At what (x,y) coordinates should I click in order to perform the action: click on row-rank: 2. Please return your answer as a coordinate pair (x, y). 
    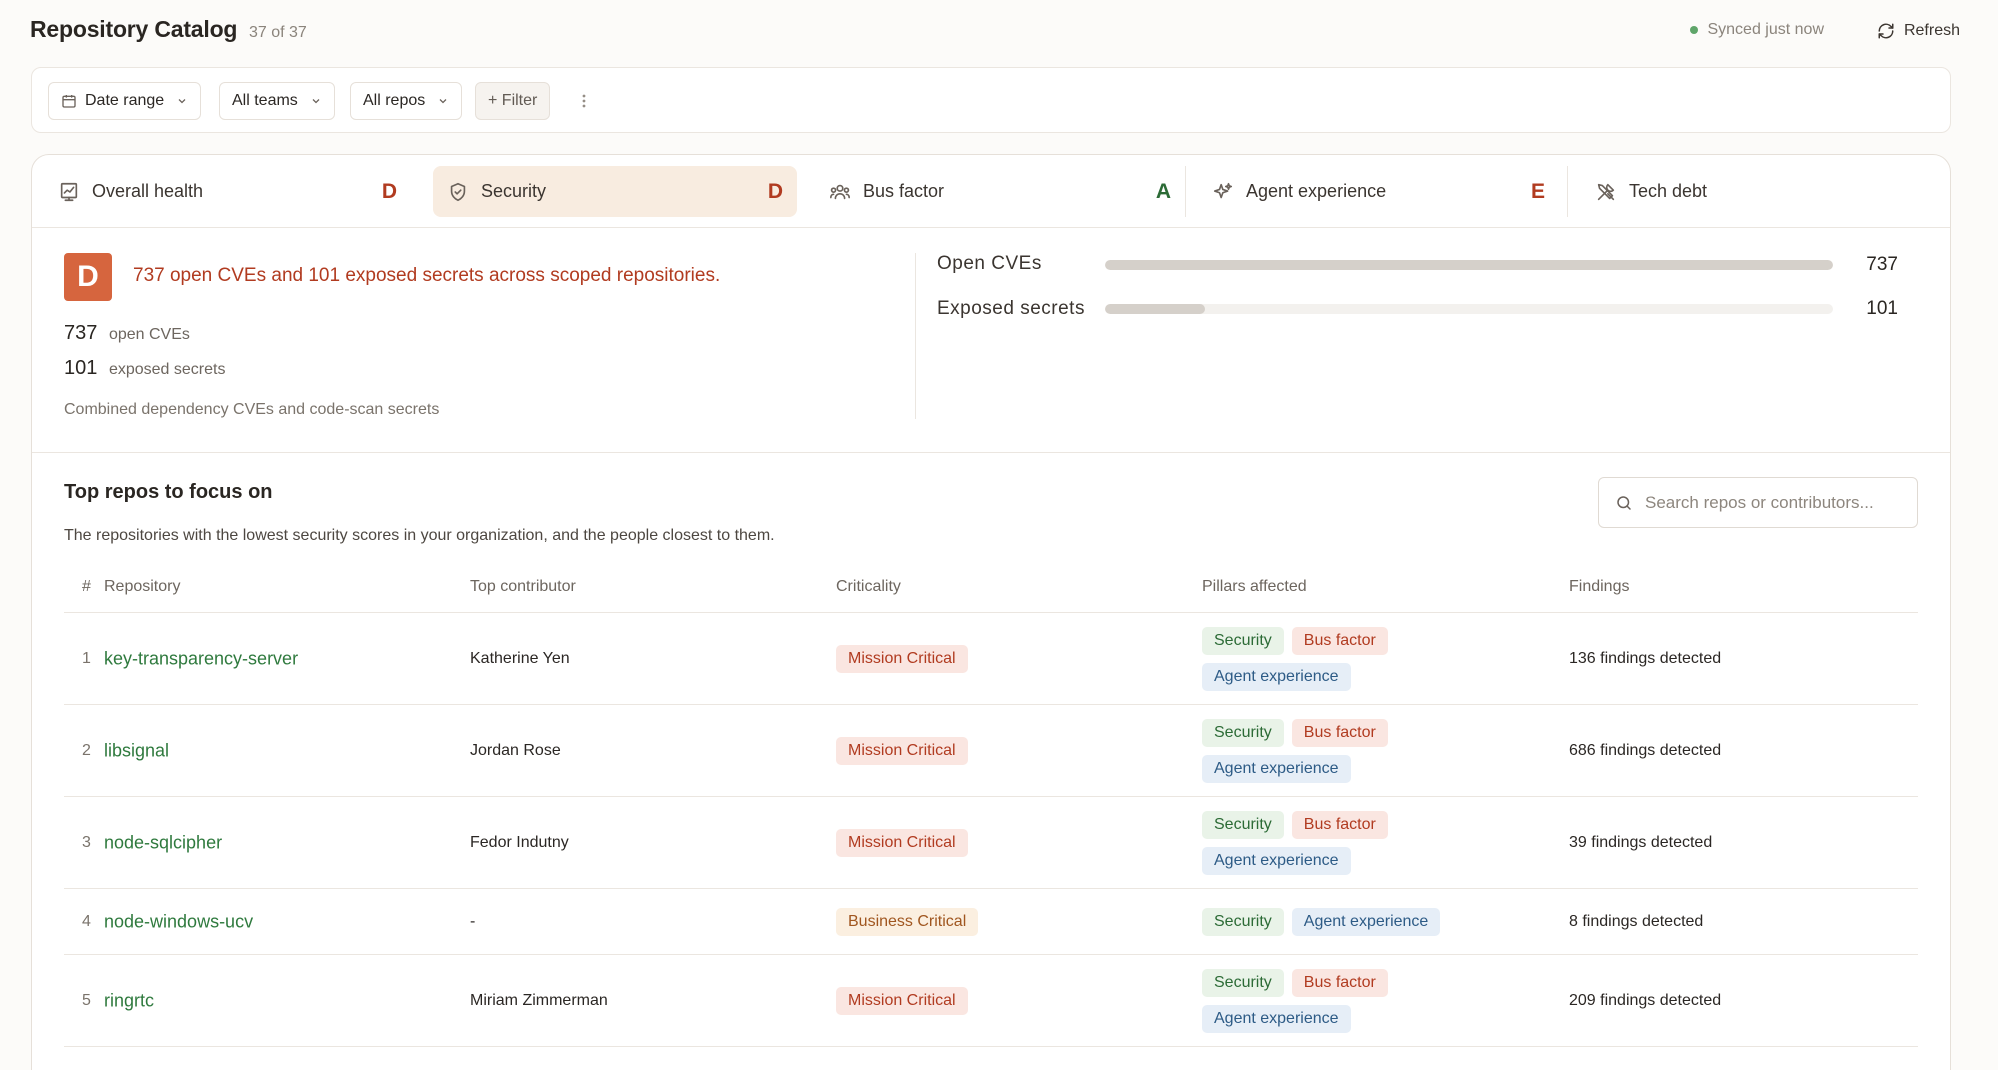
    Looking at the image, I should click on (86, 750).